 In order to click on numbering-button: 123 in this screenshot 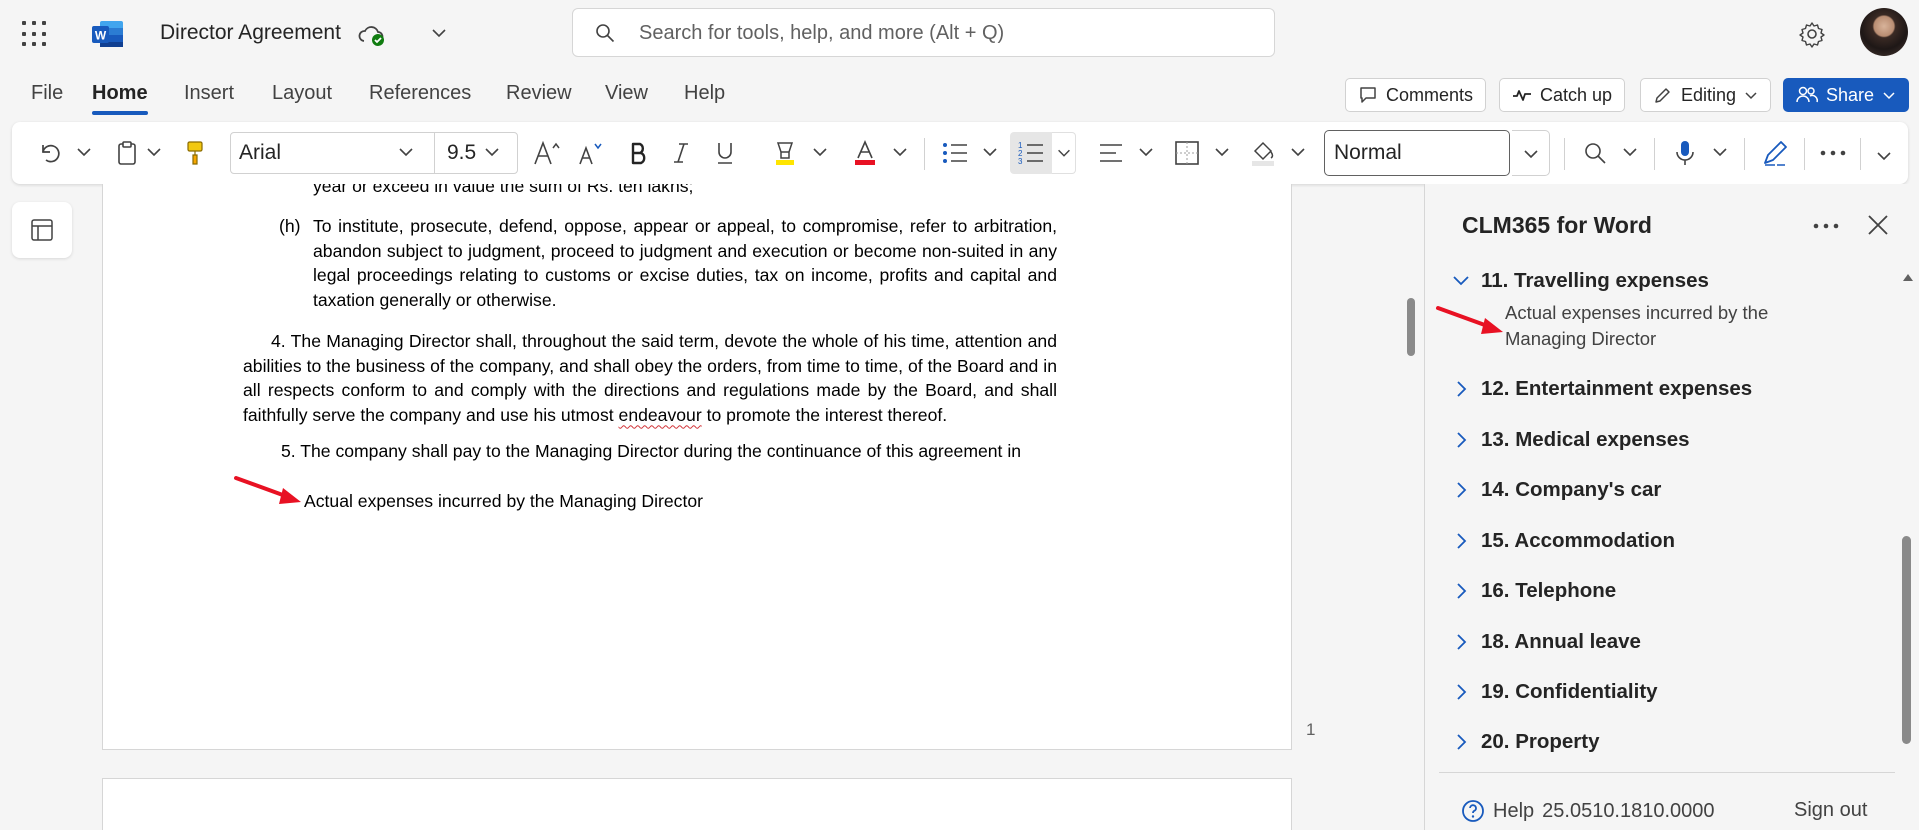, I will do `click(1031, 153)`.